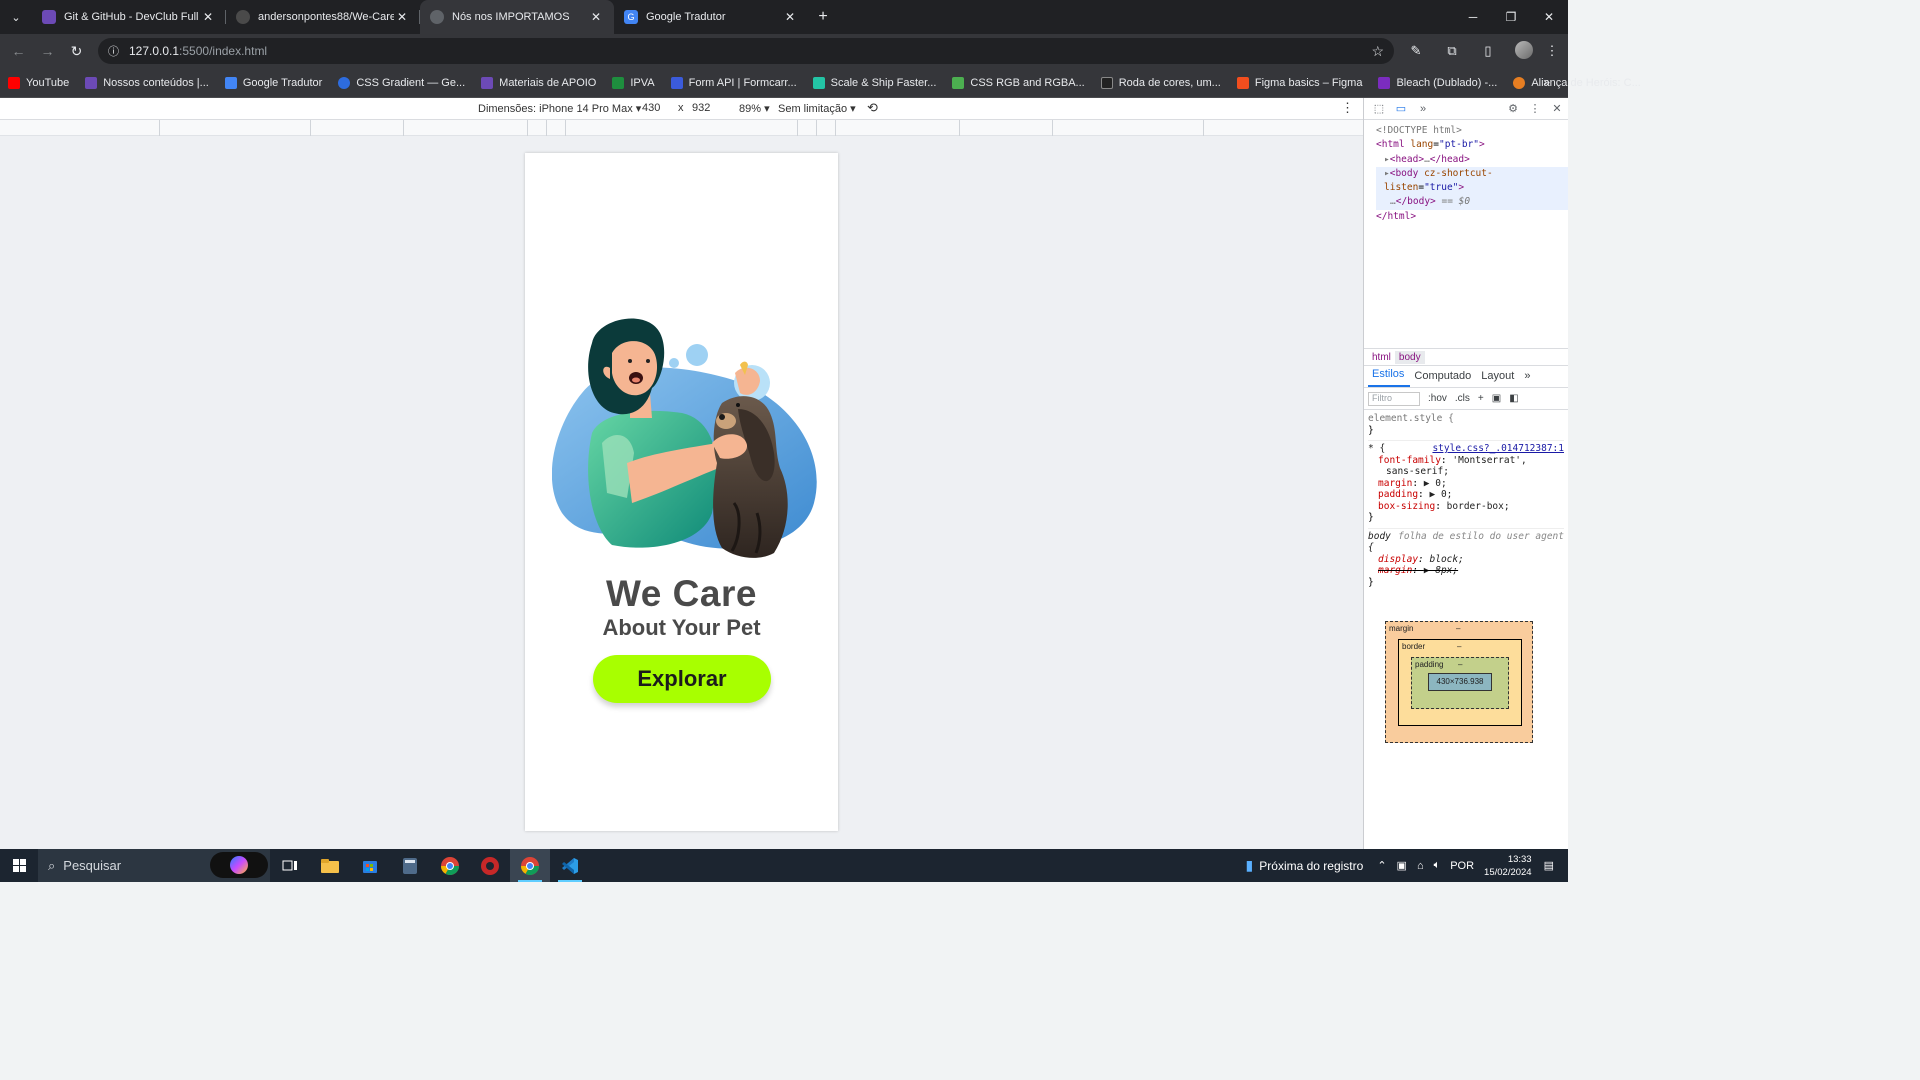 This screenshot has height=1080, width=1920. What do you see at coordinates (1423, 109) in the screenshot?
I see `more-panels-icon: »` at bounding box center [1423, 109].